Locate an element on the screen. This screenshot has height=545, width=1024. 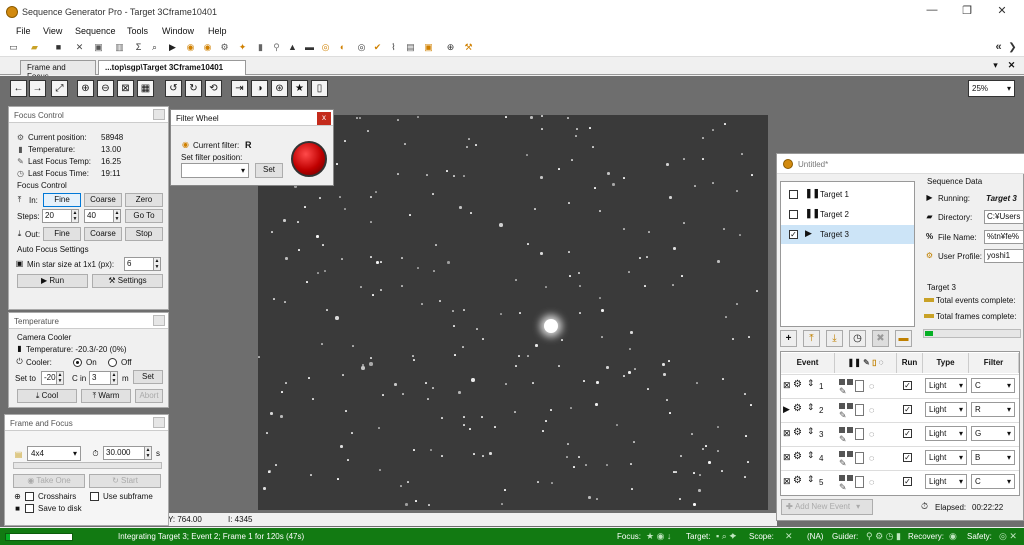
goto-button: Go To is located at coordinates (144, 216).